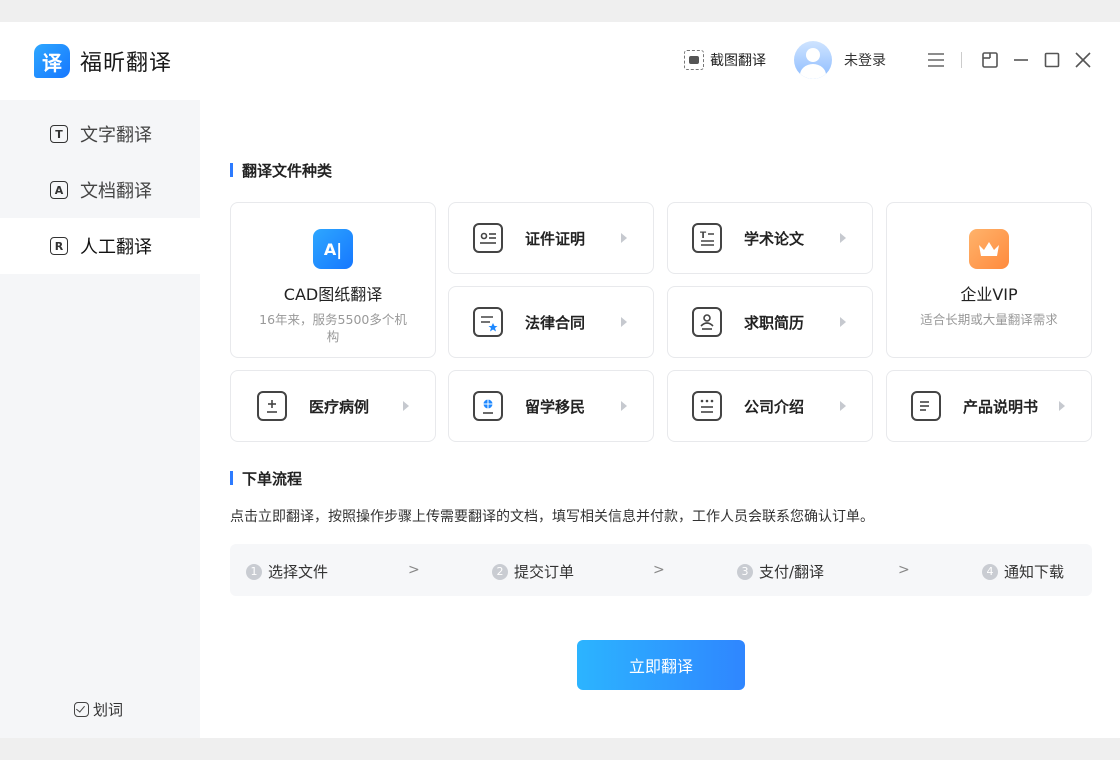  I want to click on minimize-button, so click(1021, 60).